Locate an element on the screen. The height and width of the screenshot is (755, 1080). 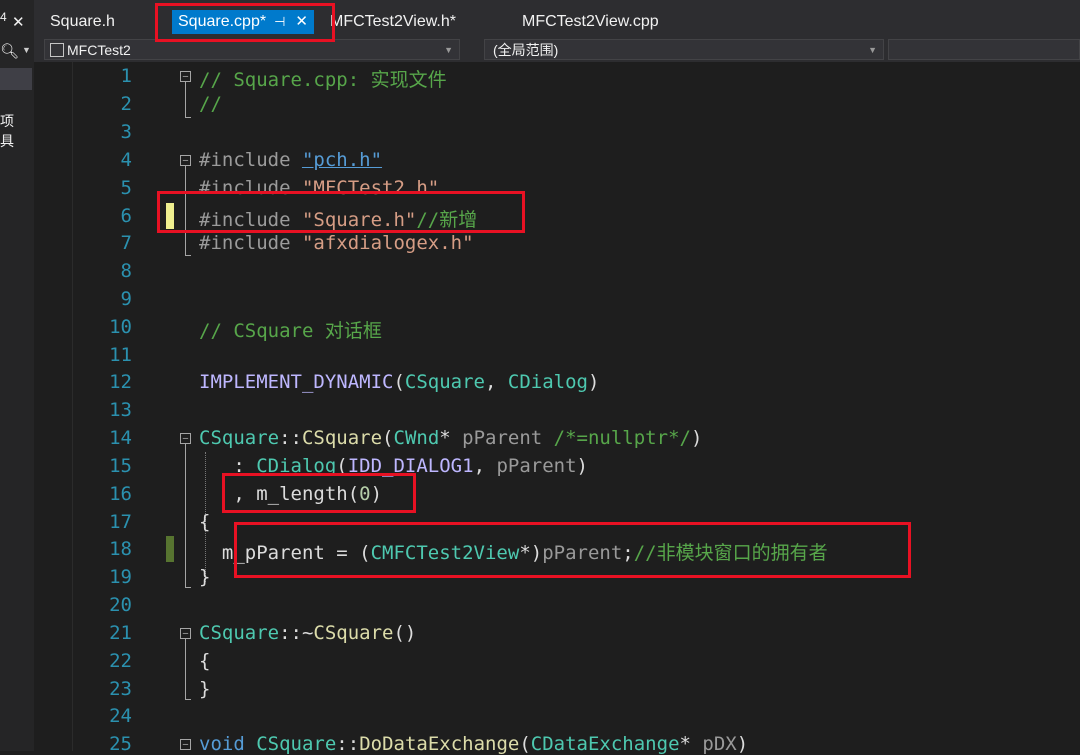
code-line-19: } is located at coordinates (204, 577).